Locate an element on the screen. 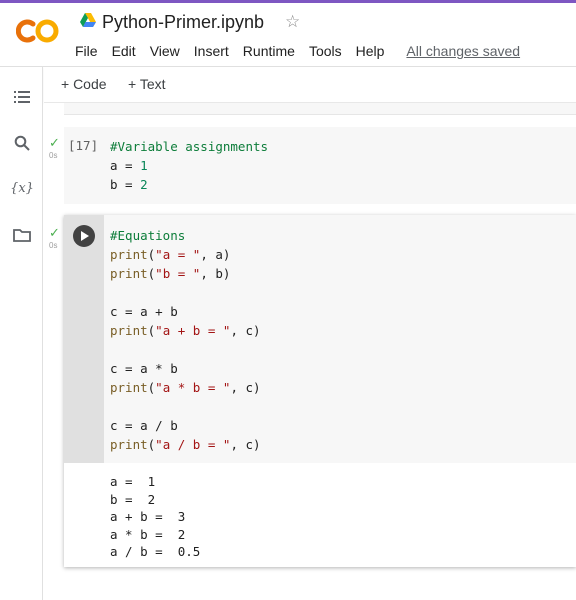 The image size is (576, 600). code-token: #Equations is located at coordinates (148, 235).